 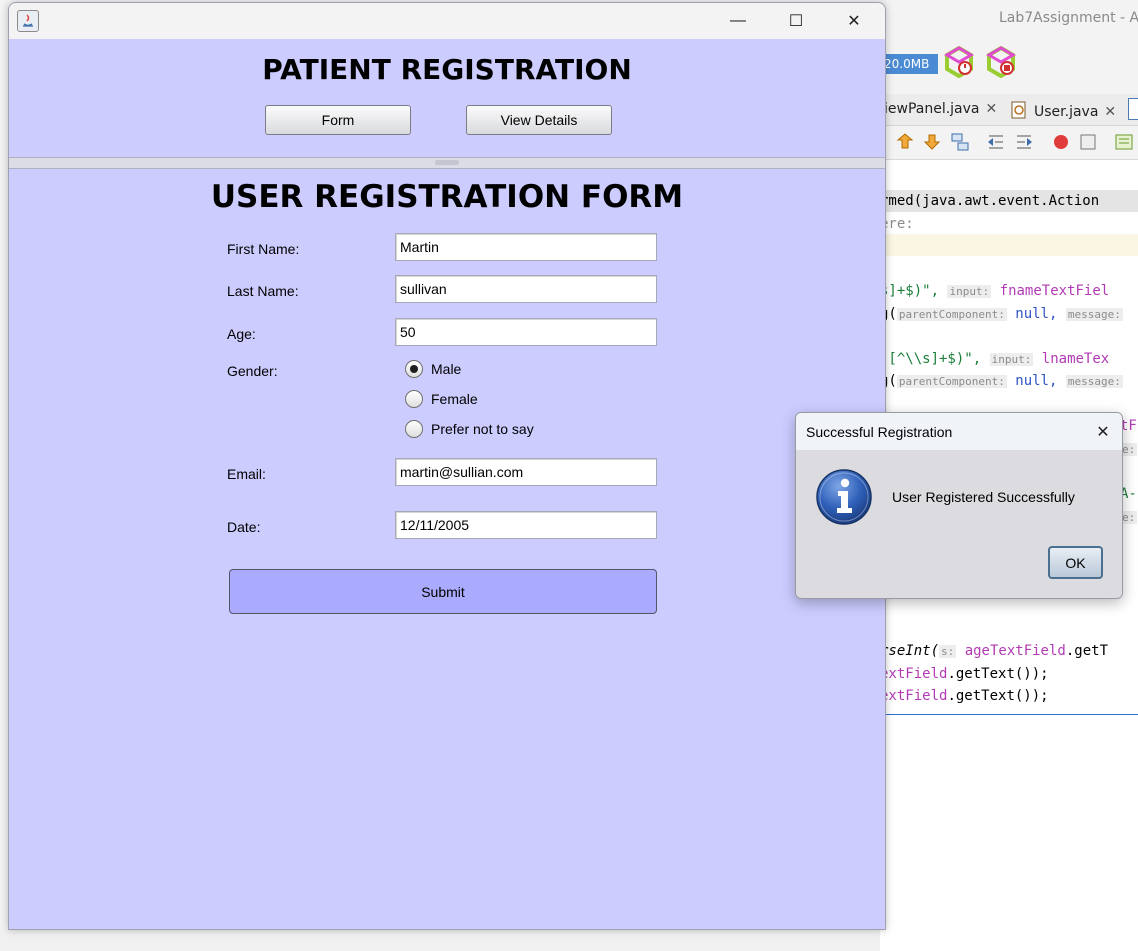 What do you see at coordinates (1009, 143) in the screenshot?
I see `ide-toolbar-editor` at bounding box center [1009, 143].